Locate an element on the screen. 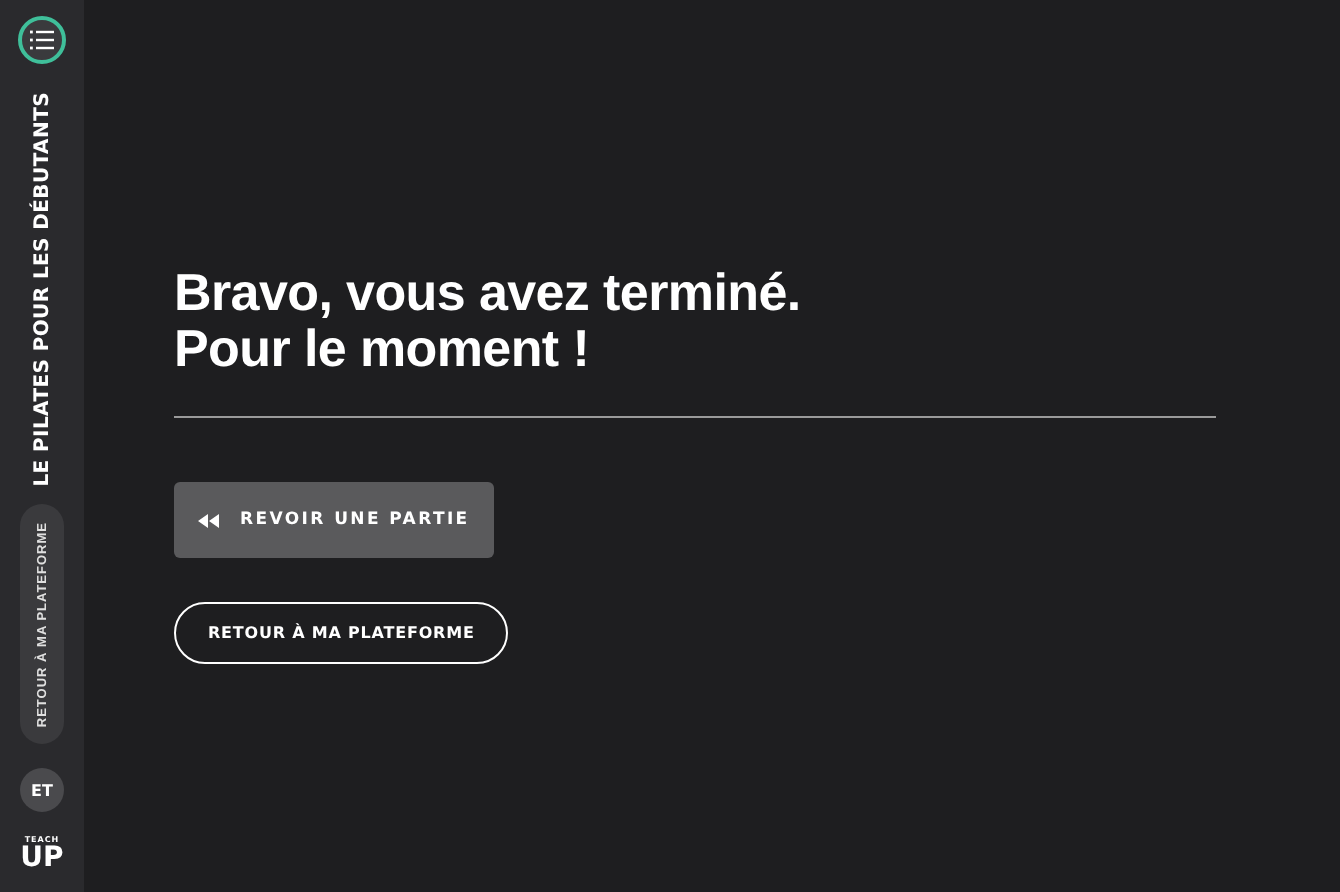 The width and height of the screenshot is (1340, 892). completion-heading: Bravo, vous avez terminé. Pour le moment ! is located at coordinates (488, 320).